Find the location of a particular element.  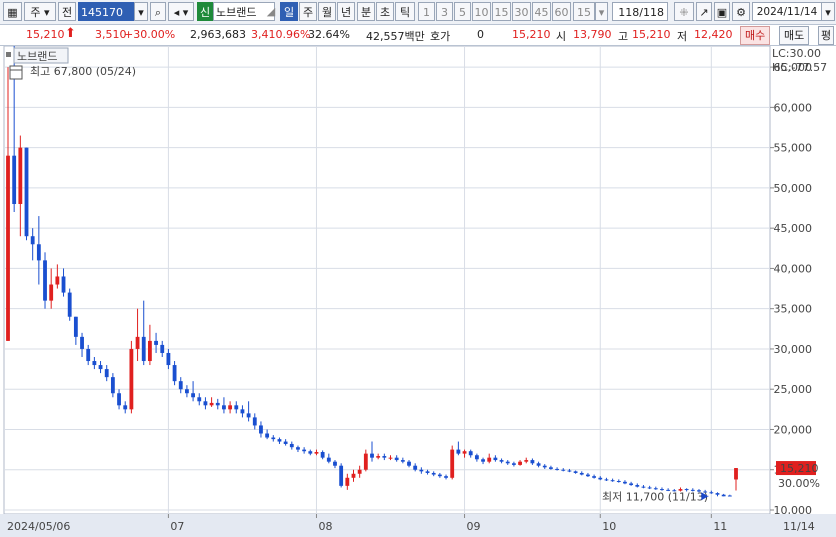

tab-month: 월 is located at coordinates (327, 11).